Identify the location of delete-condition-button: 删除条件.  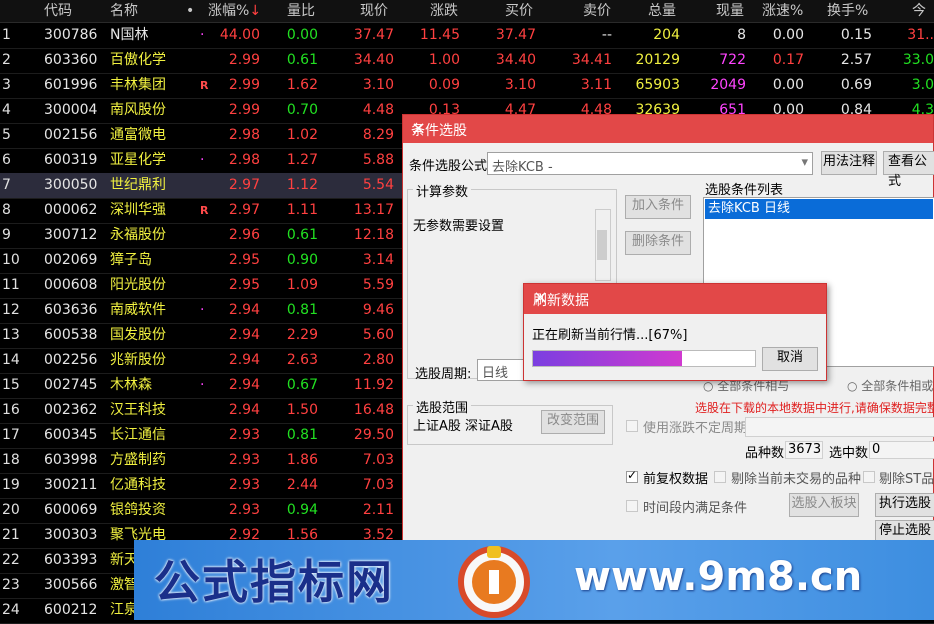
(658, 243).